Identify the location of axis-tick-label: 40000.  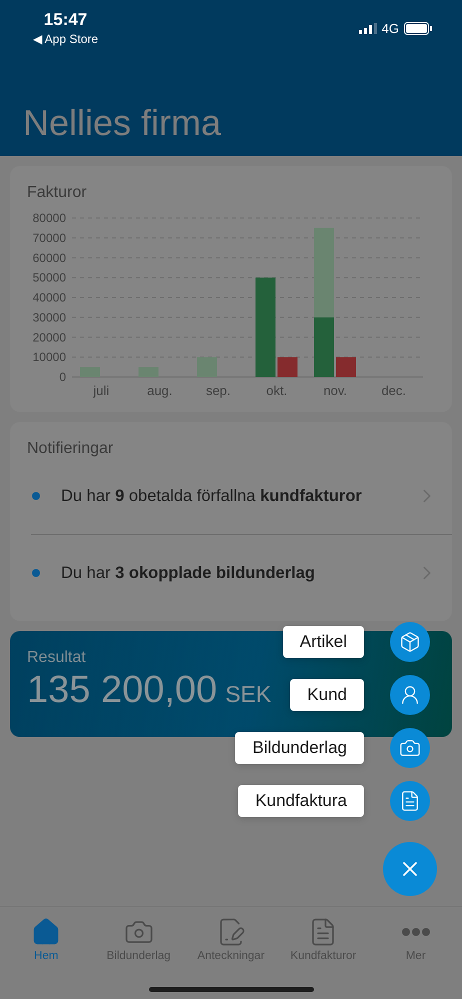
(49, 297).